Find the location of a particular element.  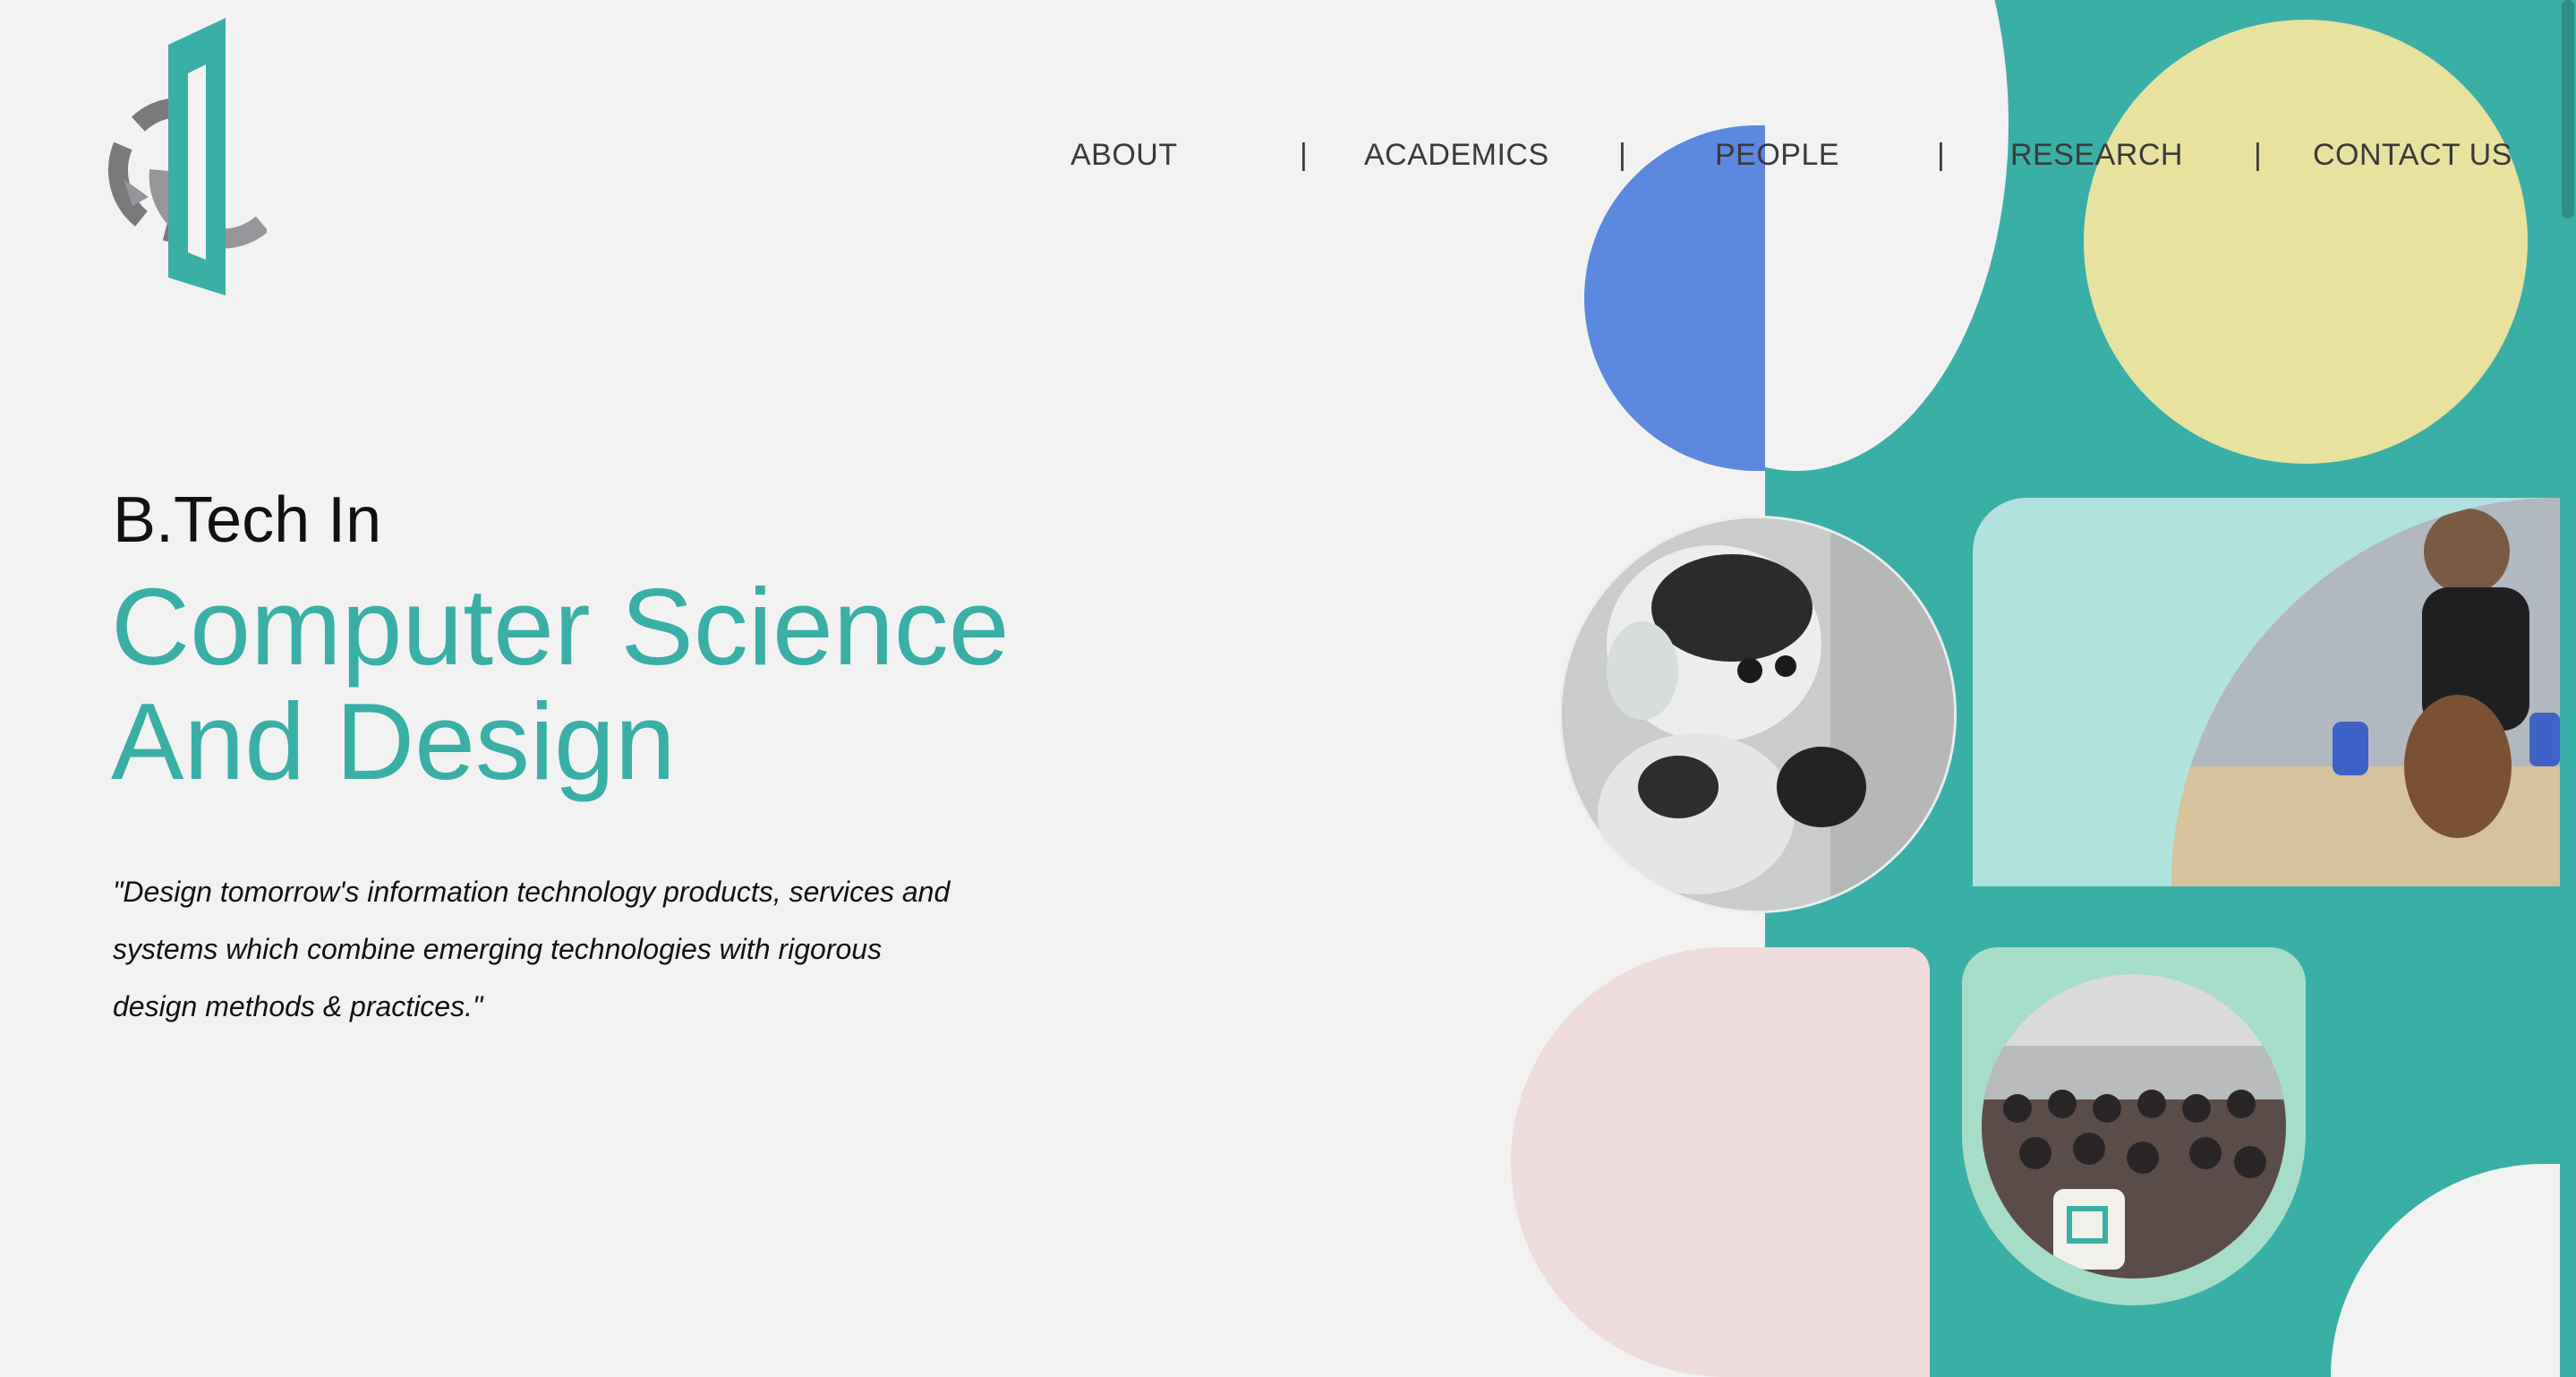

classroom-photo is located at coordinates (2134, 1126).